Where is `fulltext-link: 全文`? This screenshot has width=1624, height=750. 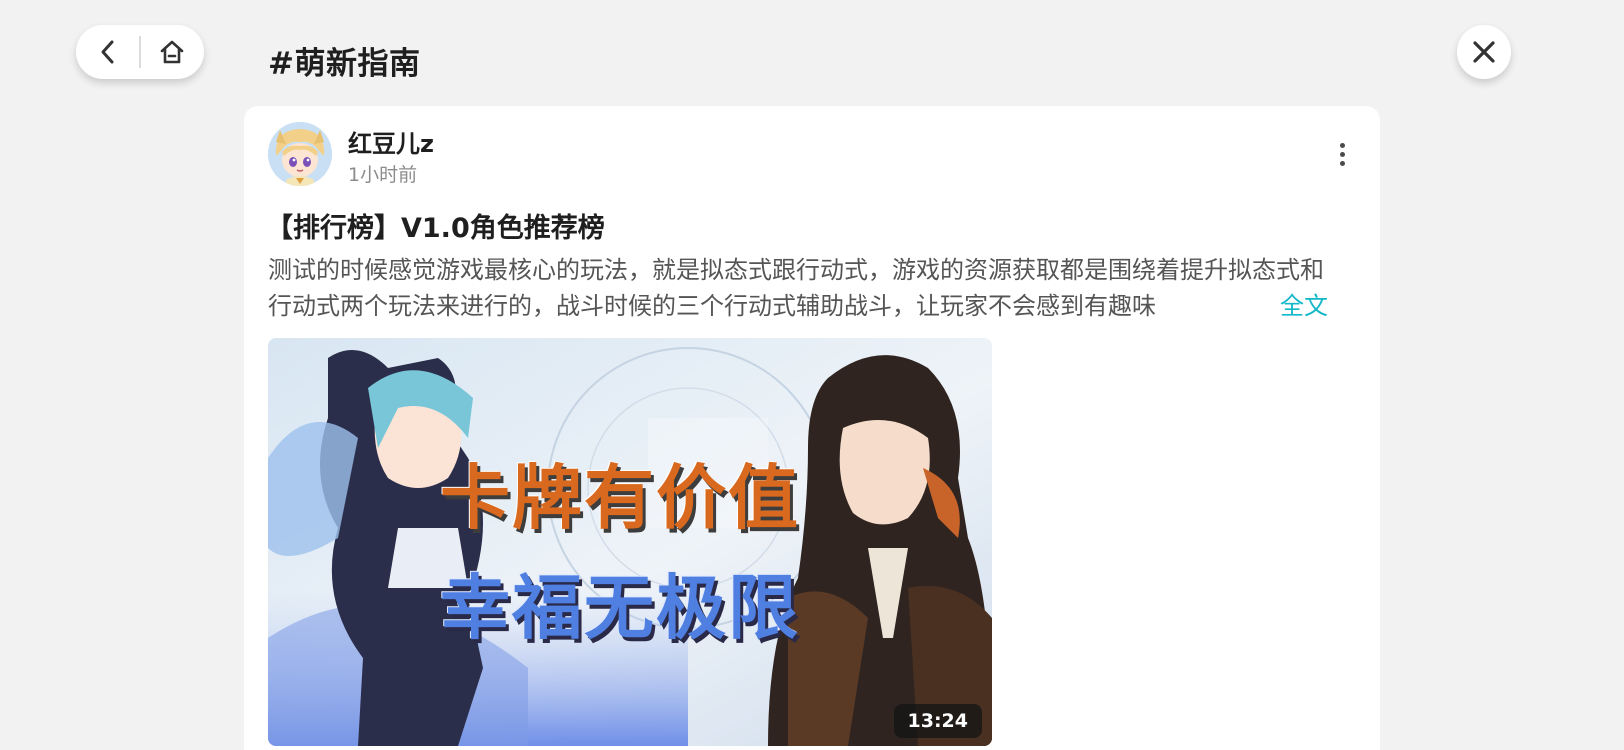 fulltext-link: 全文 is located at coordinates (1304, 306).